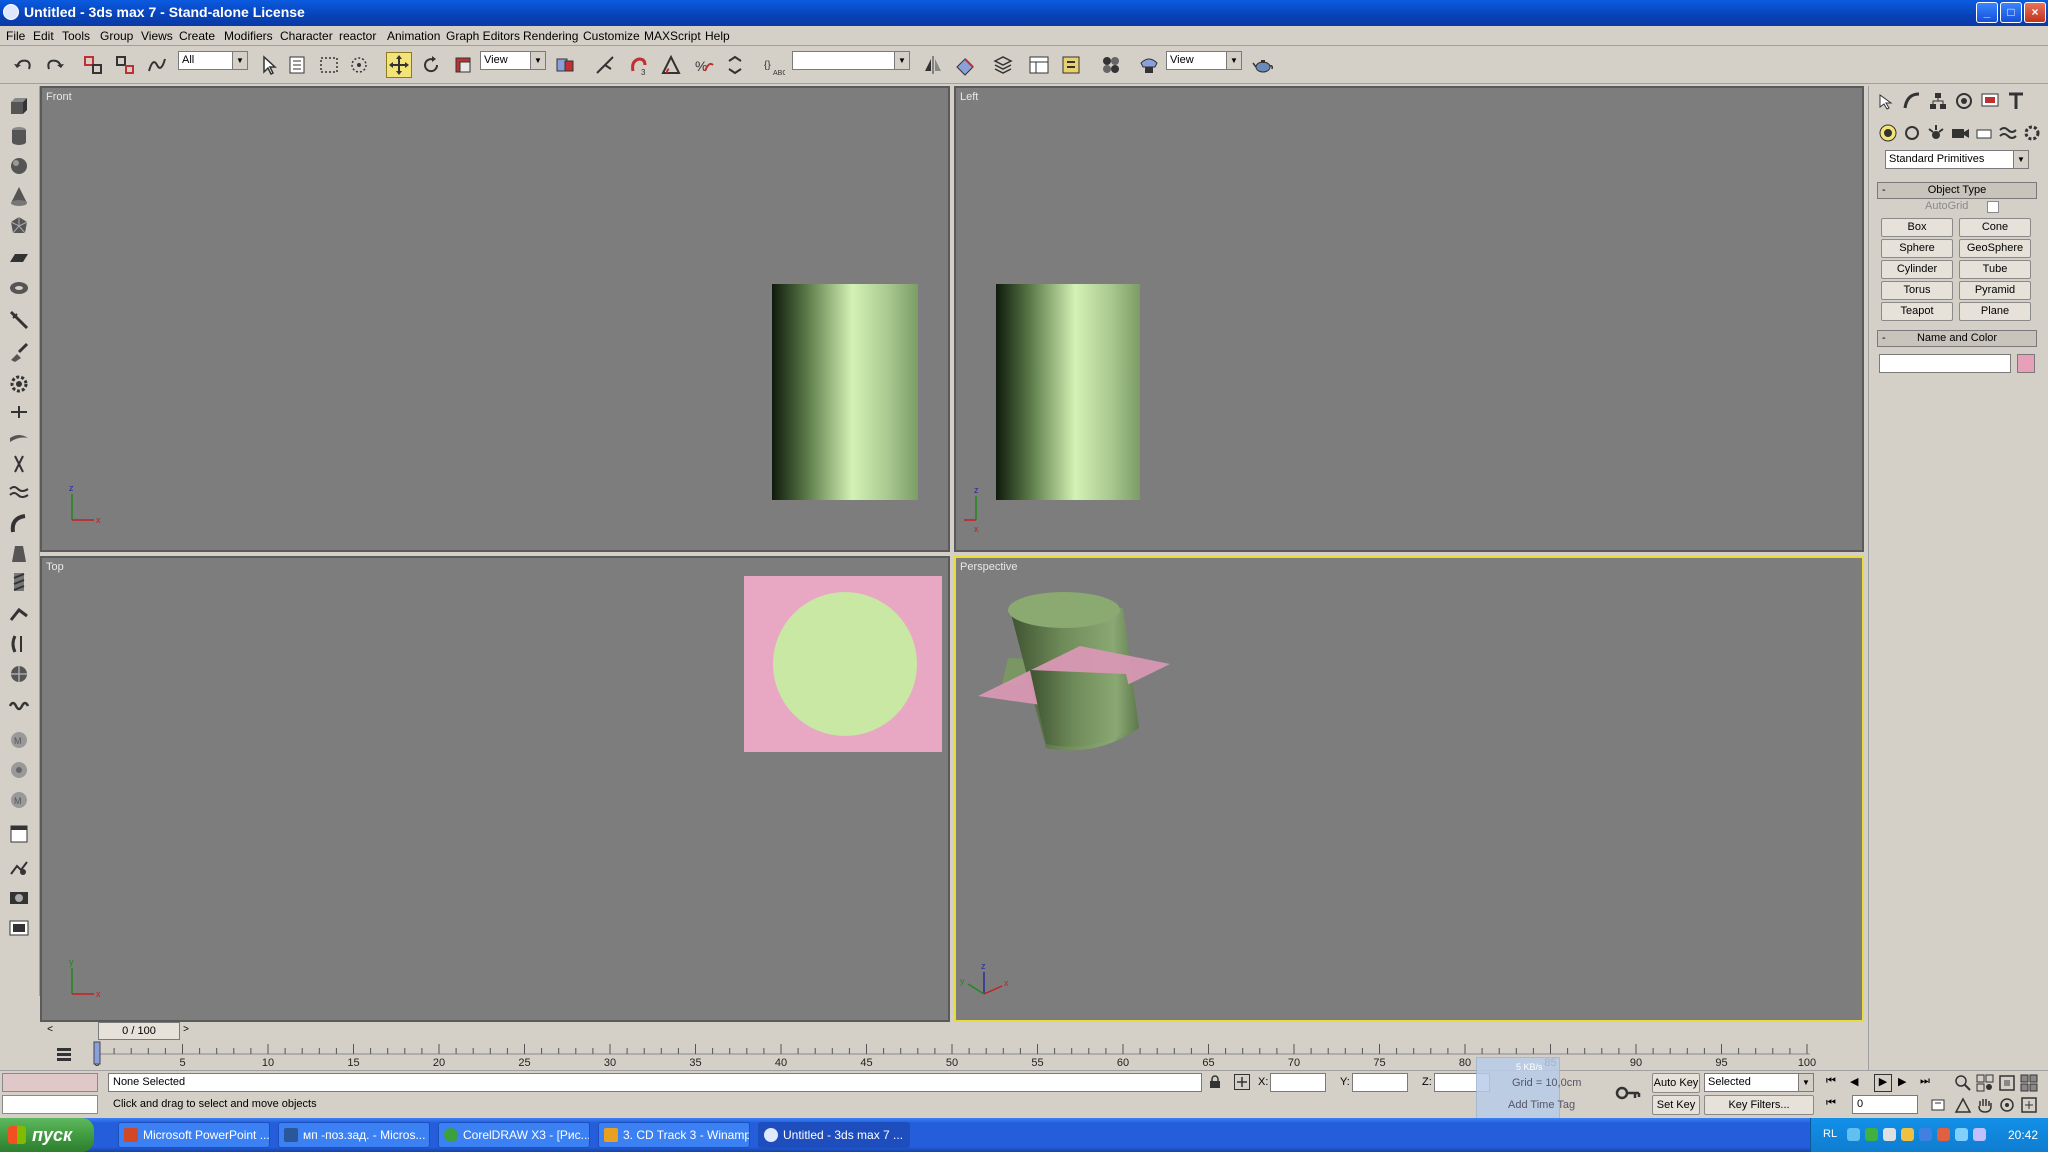  What do you see at coordinates (1913, 133) in the screenshot?
I see `shapes-category-icon` at bounding box center [1913, 133].